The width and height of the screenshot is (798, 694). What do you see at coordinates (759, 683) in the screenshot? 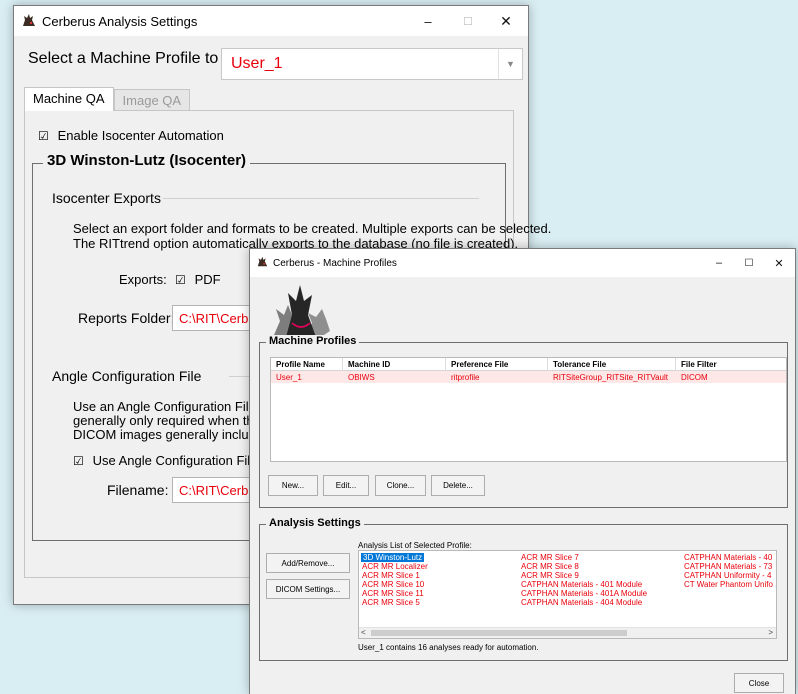
I see `close-button: Close` at bounding box center [759, 683].